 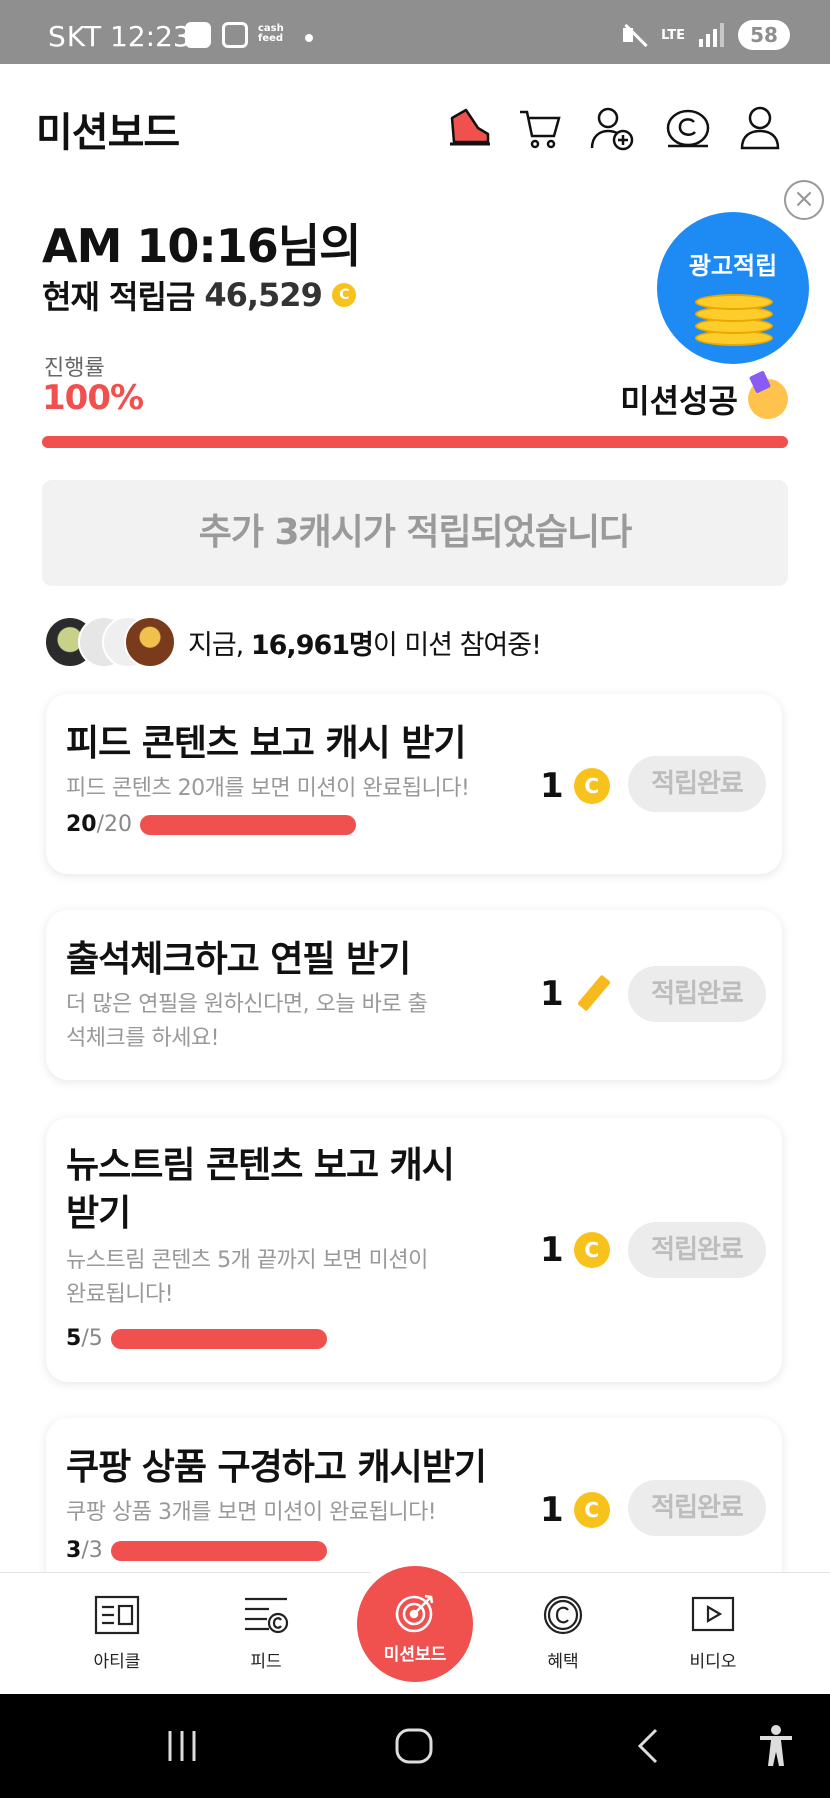 I want to click on feed-icon, so click(x=266, y=1615).